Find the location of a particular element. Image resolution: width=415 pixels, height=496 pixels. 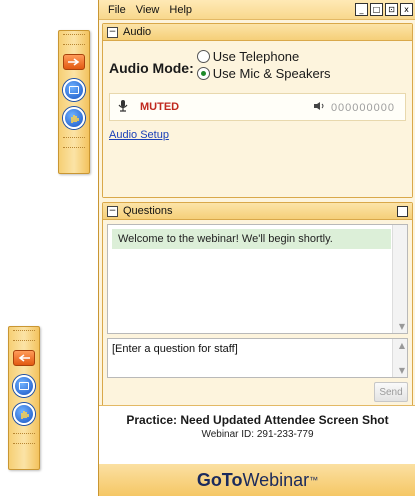

mic-status: MUTED is located at coordinates (160, 107).